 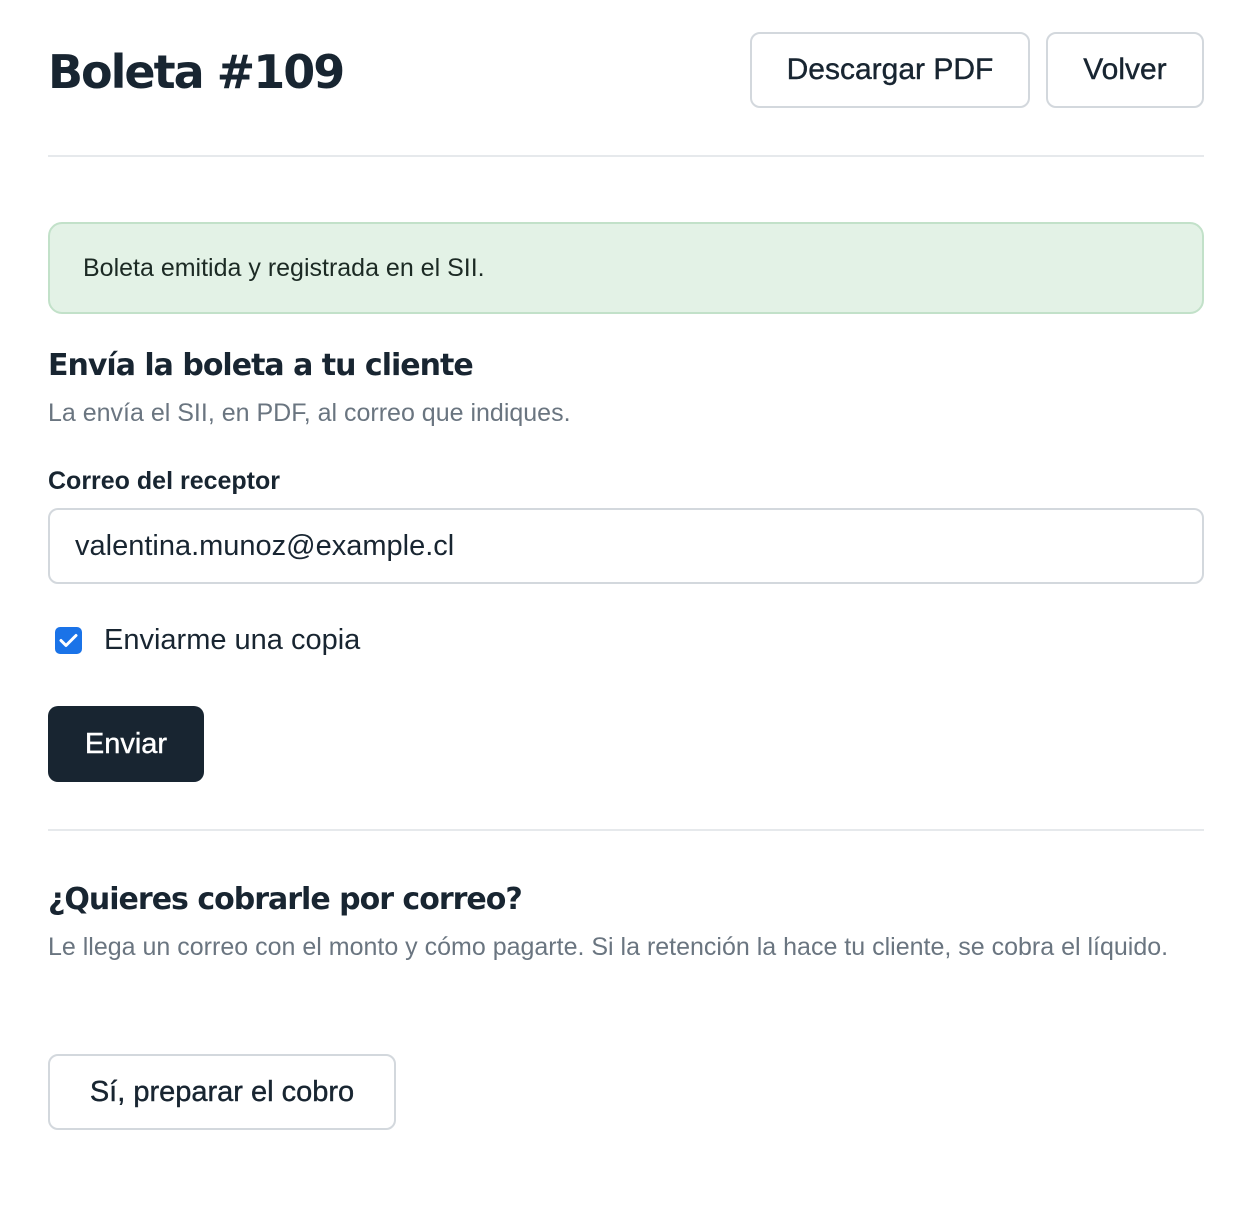 I want to click on header-divider, so click(x=626, y=156).